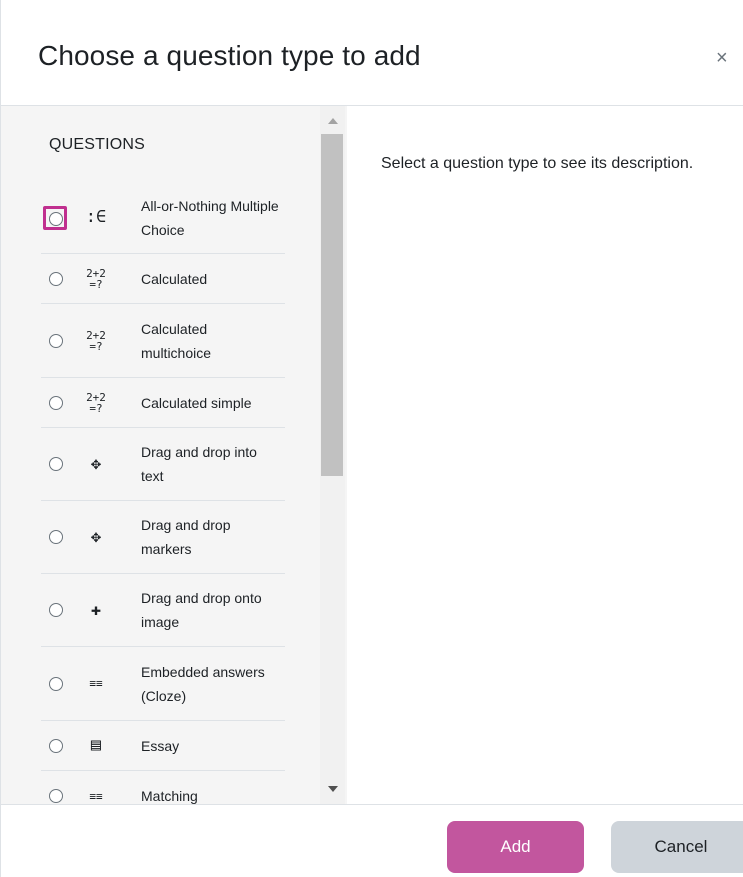 Image resolution: width=743 pixels, height=877 pixels. I want to click on list-item-all-or-nothing: :∈ All-or-Nothing Multiple Choice, so click(163, 218).